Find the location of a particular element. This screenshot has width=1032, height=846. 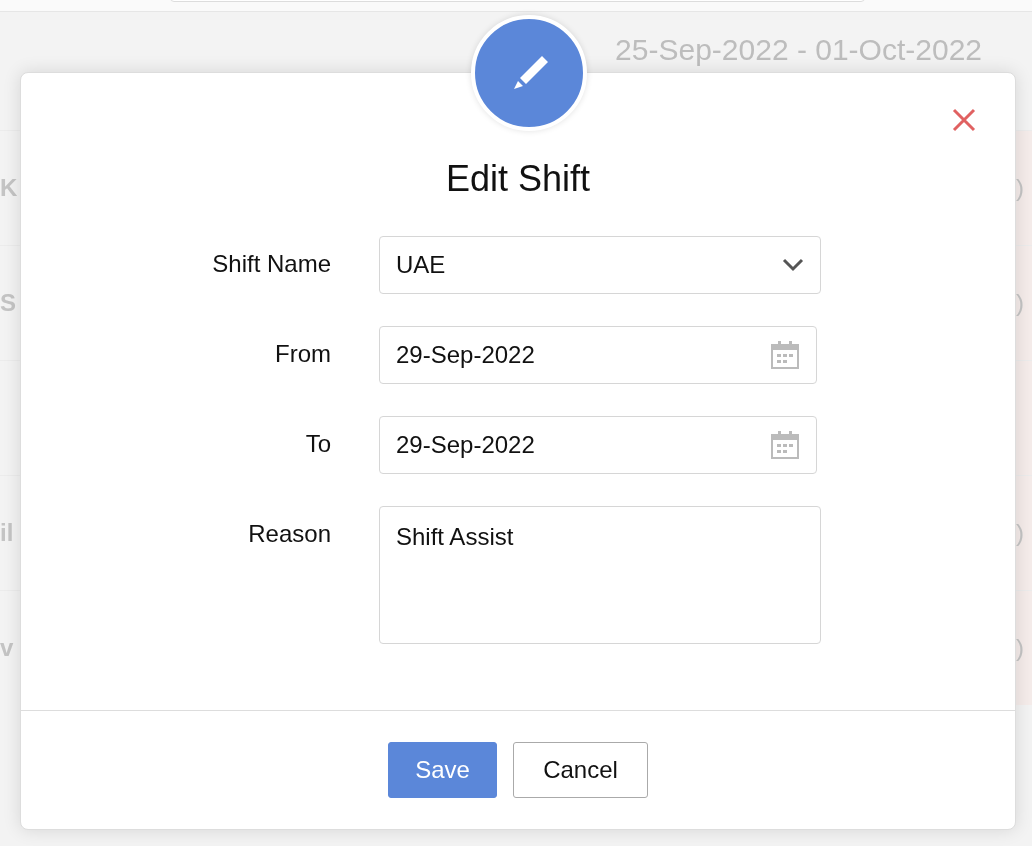

reason-field: Shift Assist is located at coordinates (600, 575).